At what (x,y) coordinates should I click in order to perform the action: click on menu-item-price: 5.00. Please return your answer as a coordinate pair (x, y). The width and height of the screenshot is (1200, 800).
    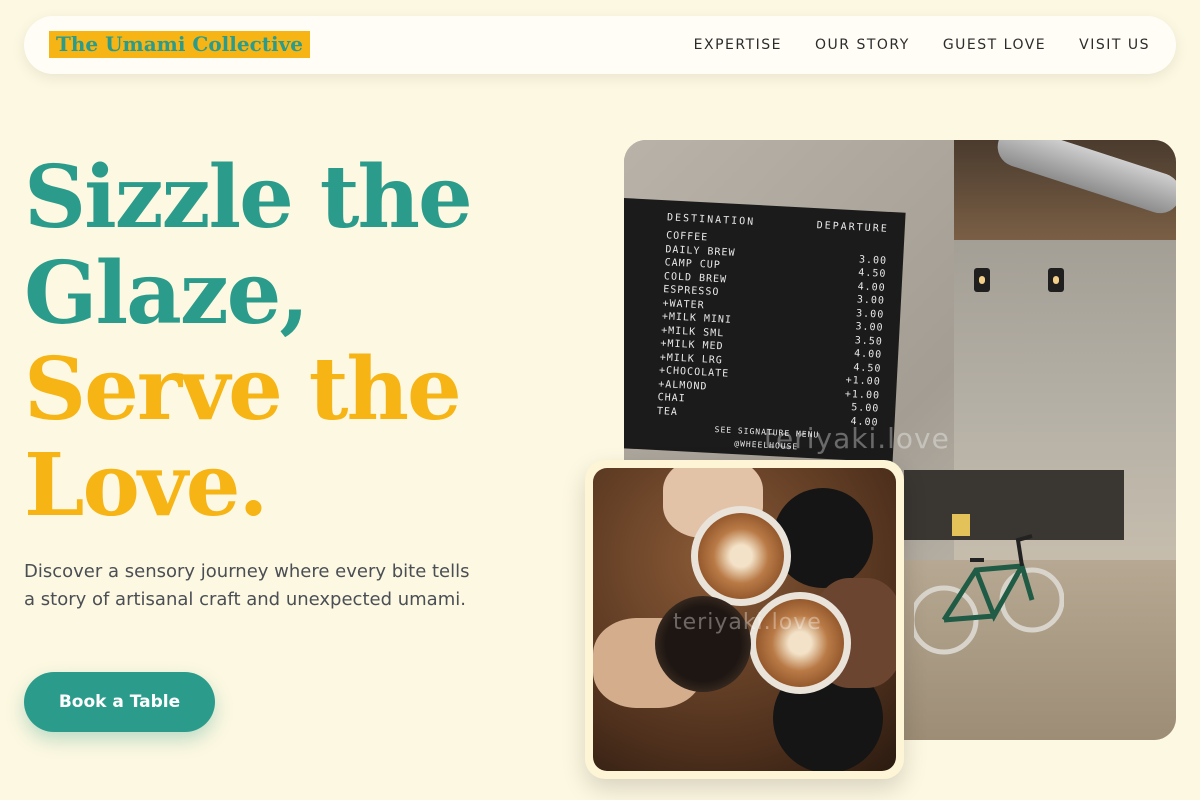
    Looking at the image, I should click on (865, 408).